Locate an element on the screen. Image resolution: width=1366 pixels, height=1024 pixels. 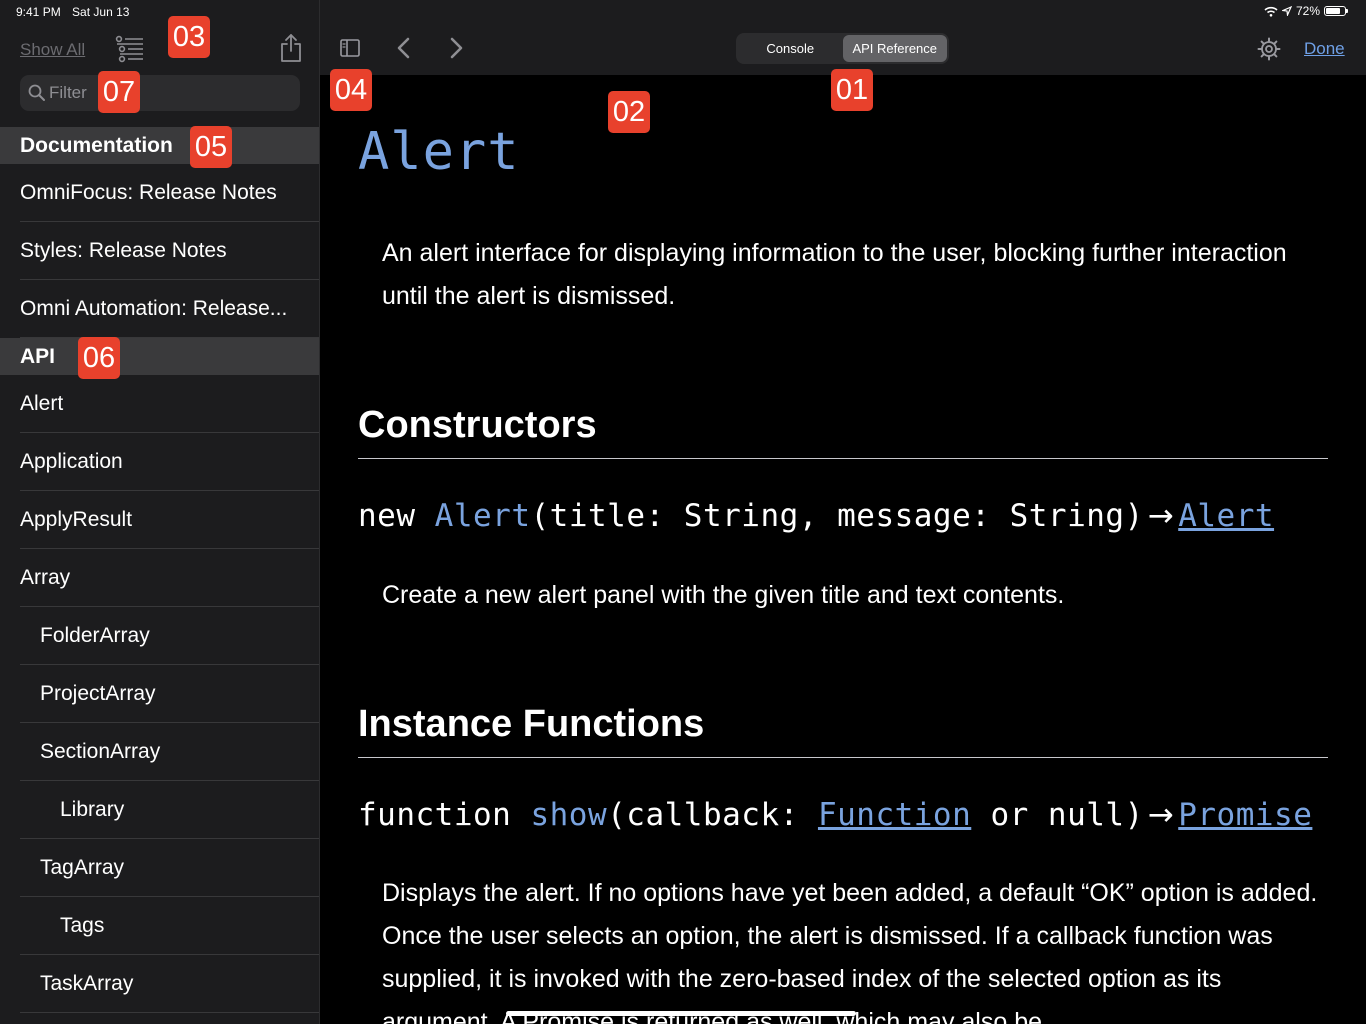
done-button: Done is located at coordinates (1324, 49).